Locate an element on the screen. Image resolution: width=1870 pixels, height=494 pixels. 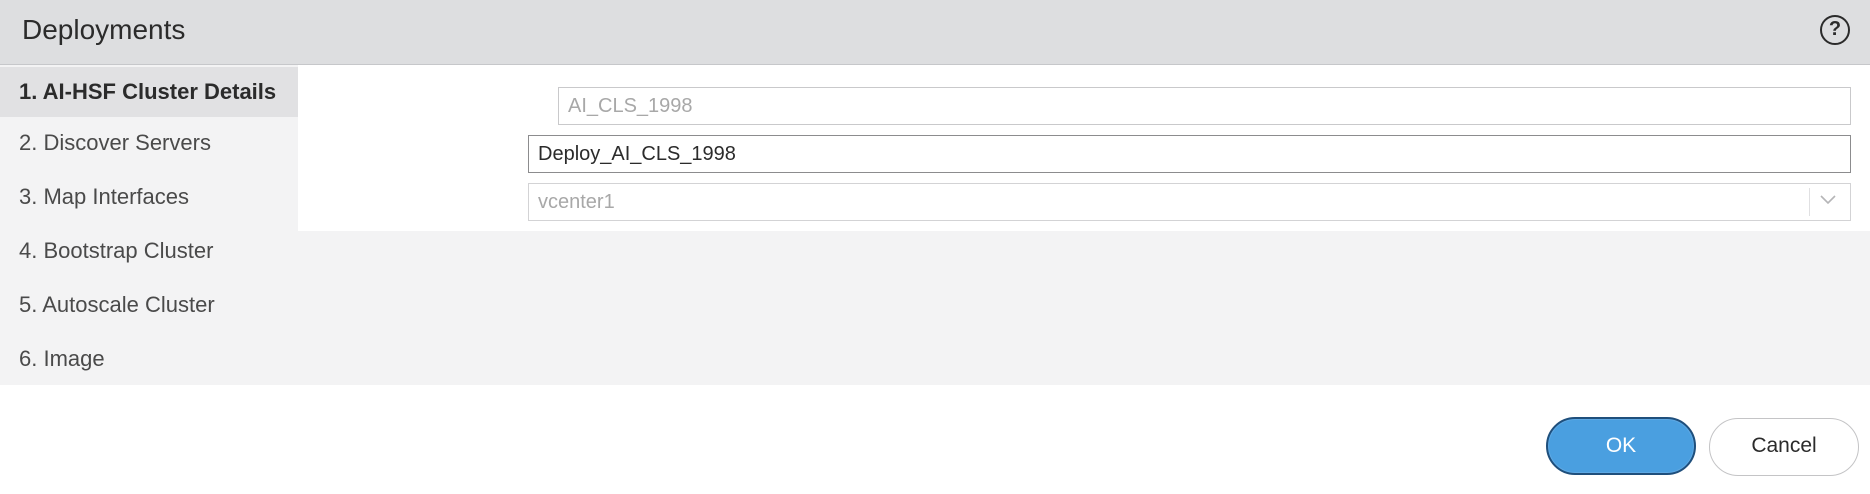
dialog-header: Deployments ? is located at coordinates (935, 32).